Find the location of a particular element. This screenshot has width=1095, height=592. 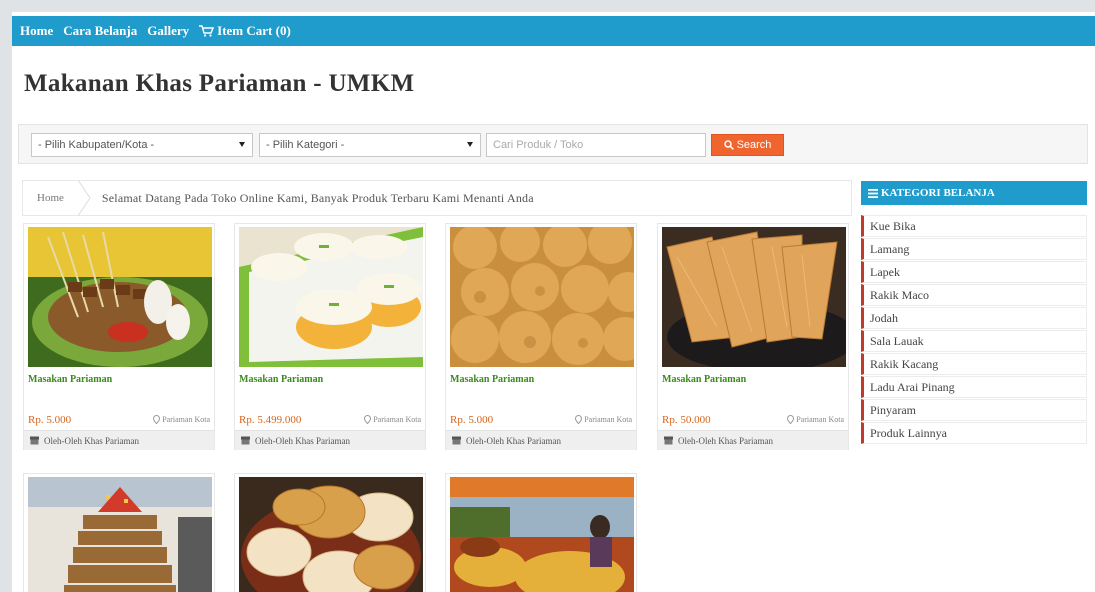

product-image-pancakes is located at coordinates (331, 534).